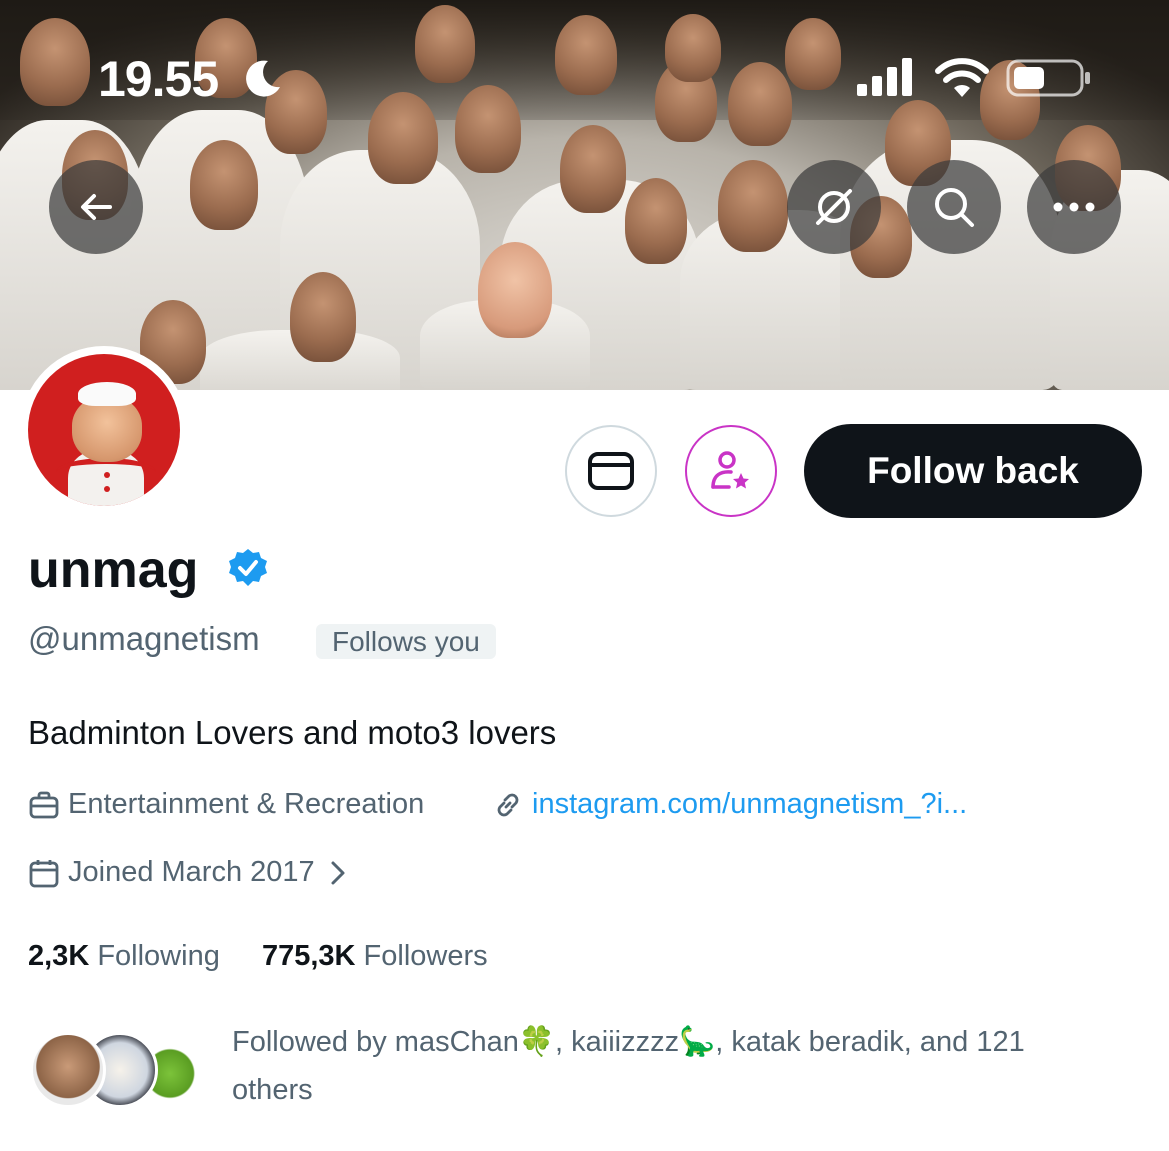 Image resolution: width=1169 pixels, height=1151 pixels. Describe the element at coordinates (191, 872) in the screenshot. I see `joined-label: Joined March 2017` at that location.